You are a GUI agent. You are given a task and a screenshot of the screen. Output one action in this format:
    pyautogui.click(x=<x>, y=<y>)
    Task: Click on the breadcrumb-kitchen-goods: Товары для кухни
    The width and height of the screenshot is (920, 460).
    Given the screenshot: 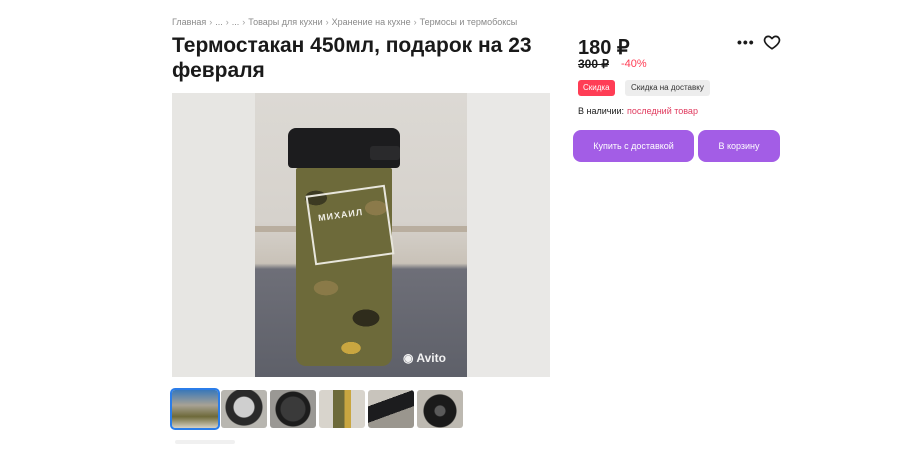 What is the action you would take?
    pyautogui.click(x=285, y=22)
    